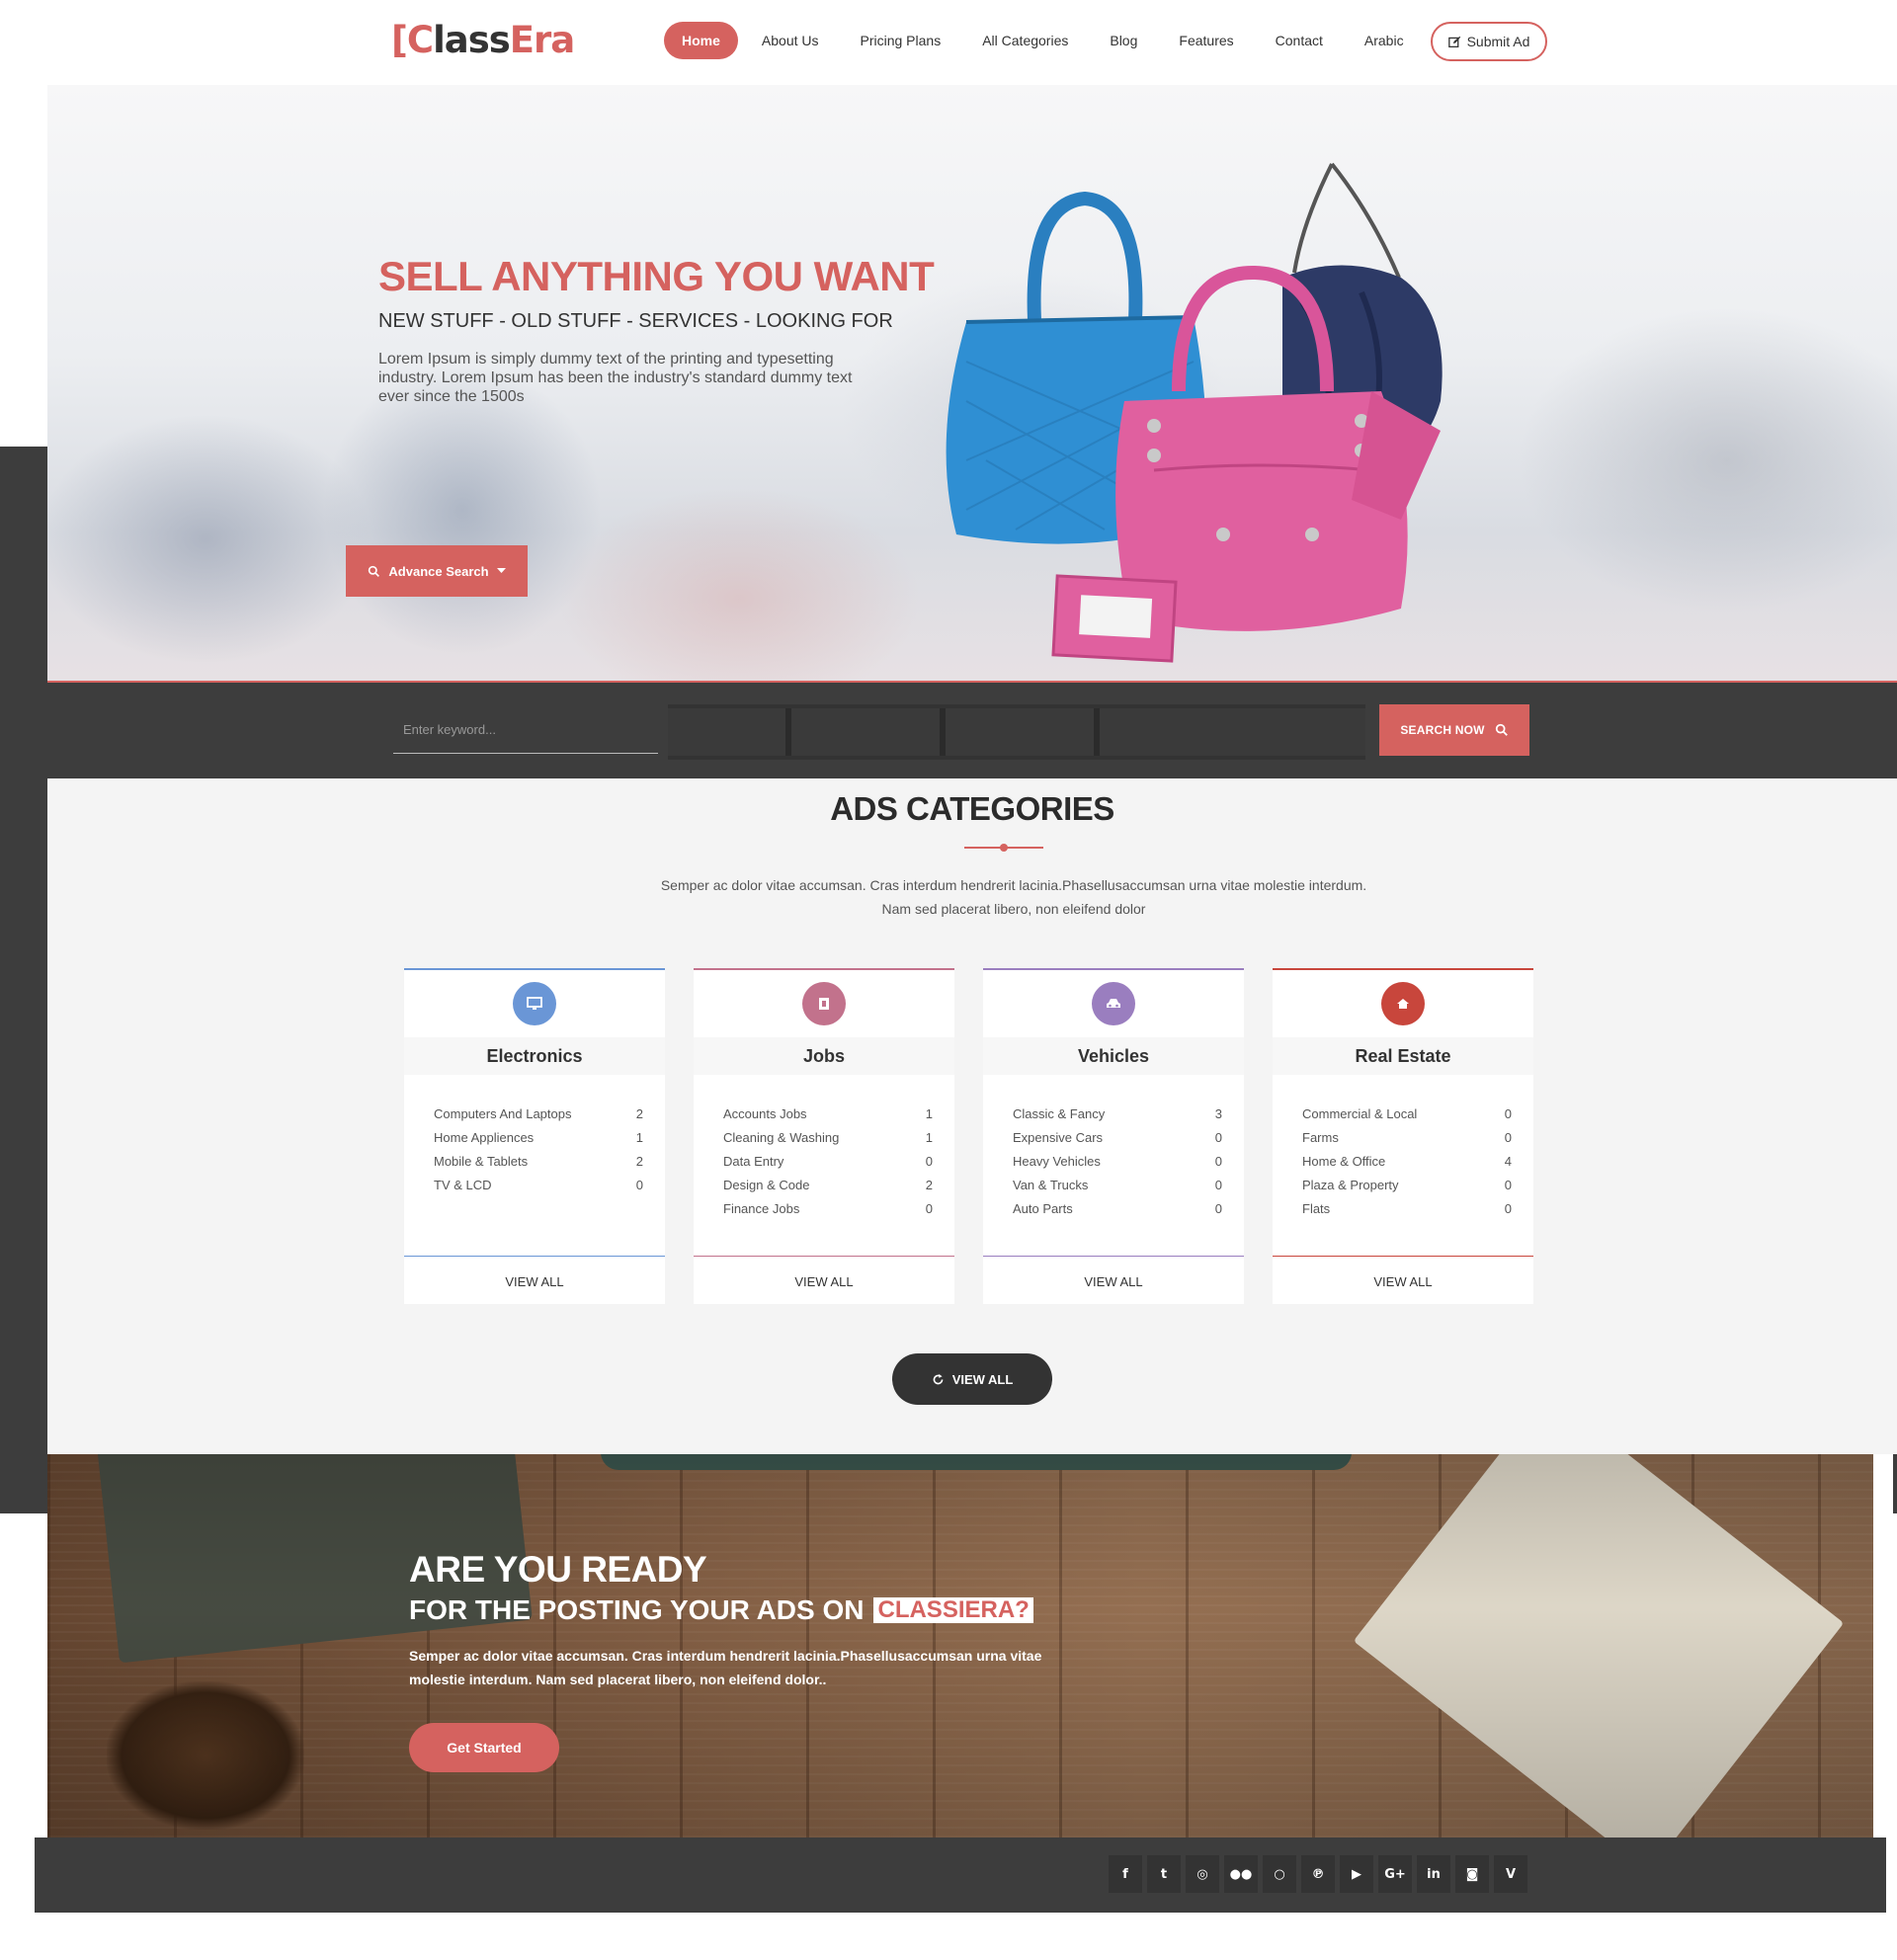 The image size is (1897, 1960). Describe the element at coordinates (1510, 1874) in the screenshot. I see `vimeo-icon: V` at that location.